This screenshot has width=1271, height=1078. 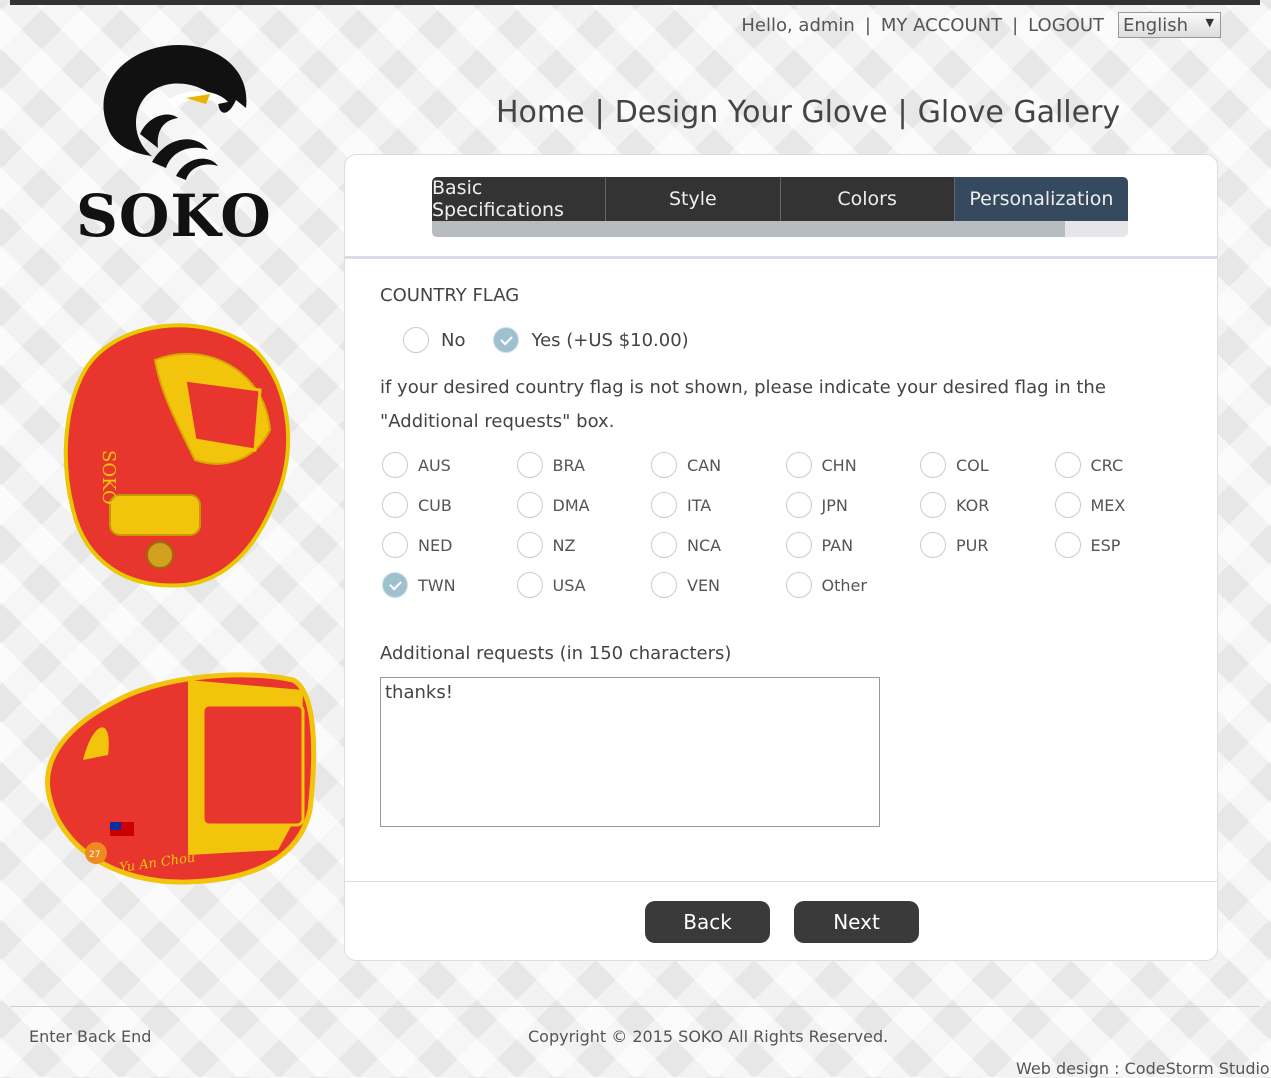 I want to click on tab-basic-specifications: Basic Specifications, so click(x=519, y=199).